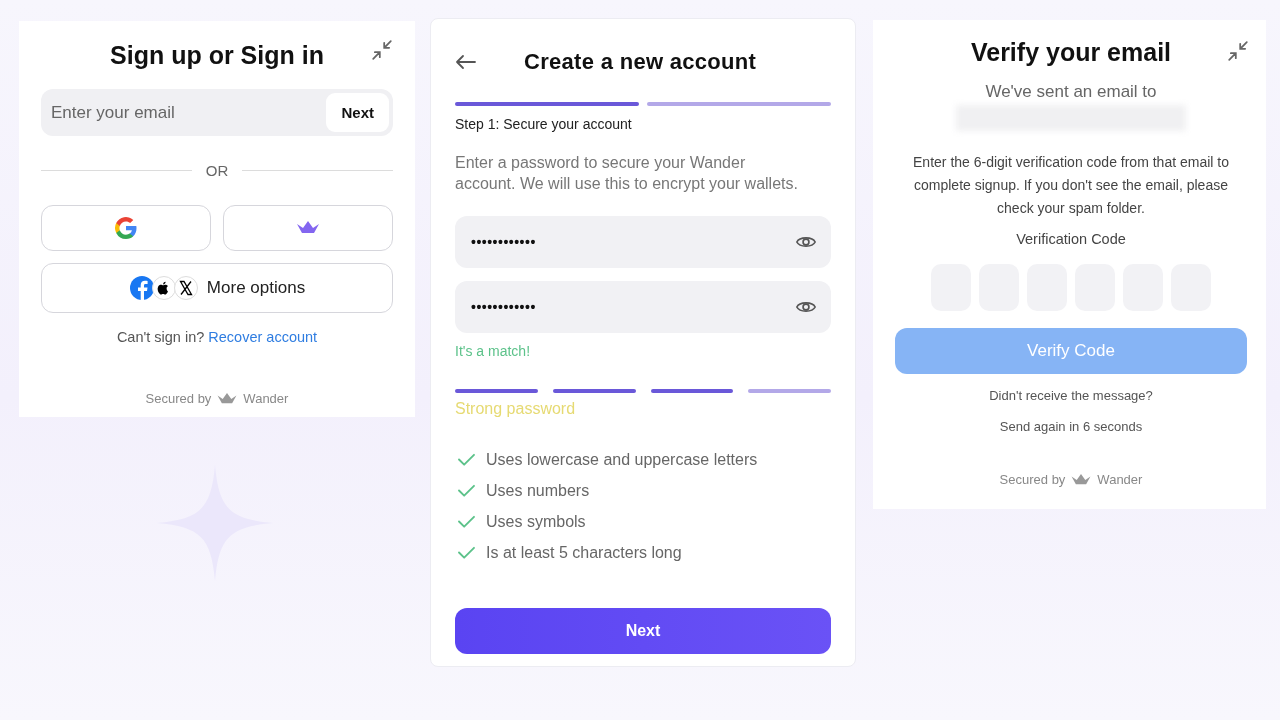 This screenshot has height=720, width=1280. I want to click on subtitle-text: We've sent an email to, so click(1071, 92).